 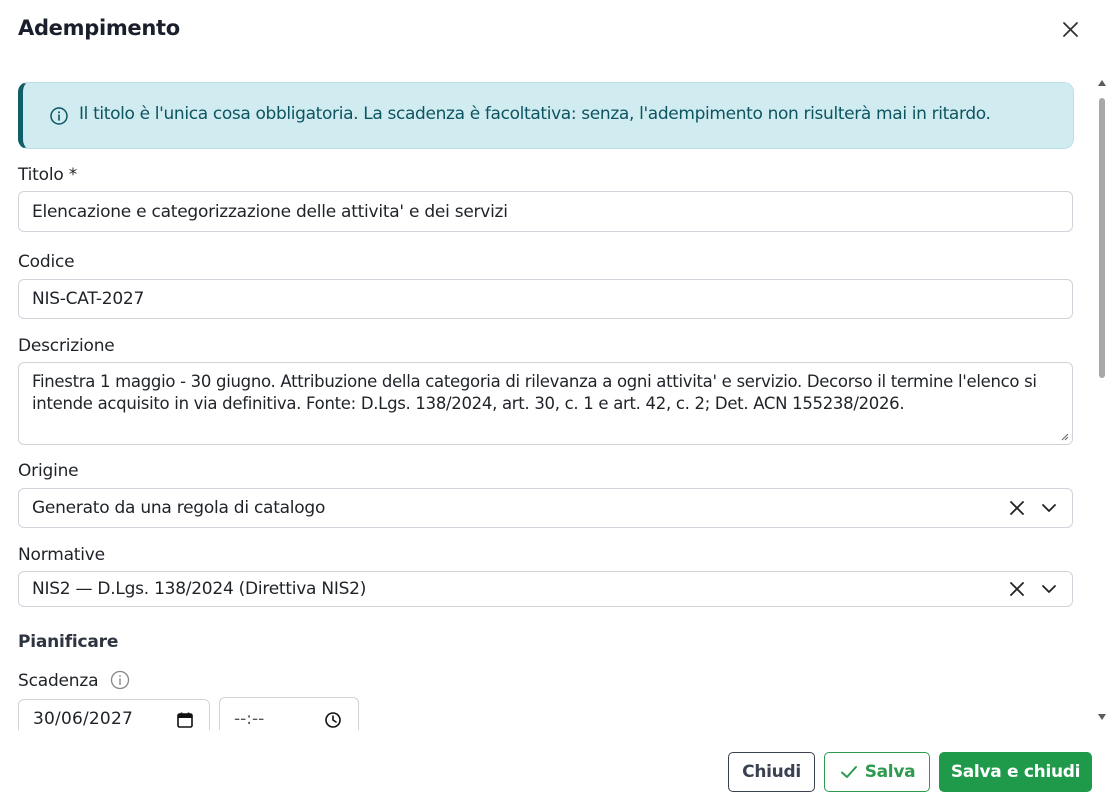 What do you see at coordinates (58, 681) in the screenshot?
I see `deadline-label: Scadenza` at bounding box center [58, 681].